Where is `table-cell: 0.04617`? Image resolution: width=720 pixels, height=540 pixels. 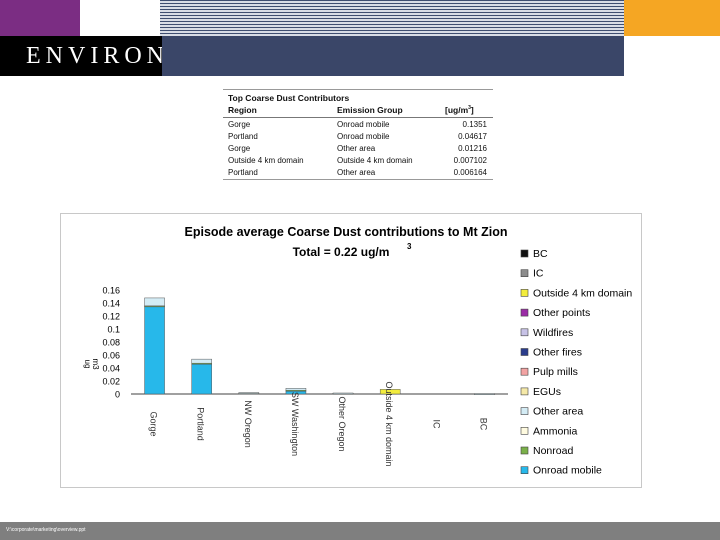 table-cell: 0.04617 is located at coordinates (472, 136).